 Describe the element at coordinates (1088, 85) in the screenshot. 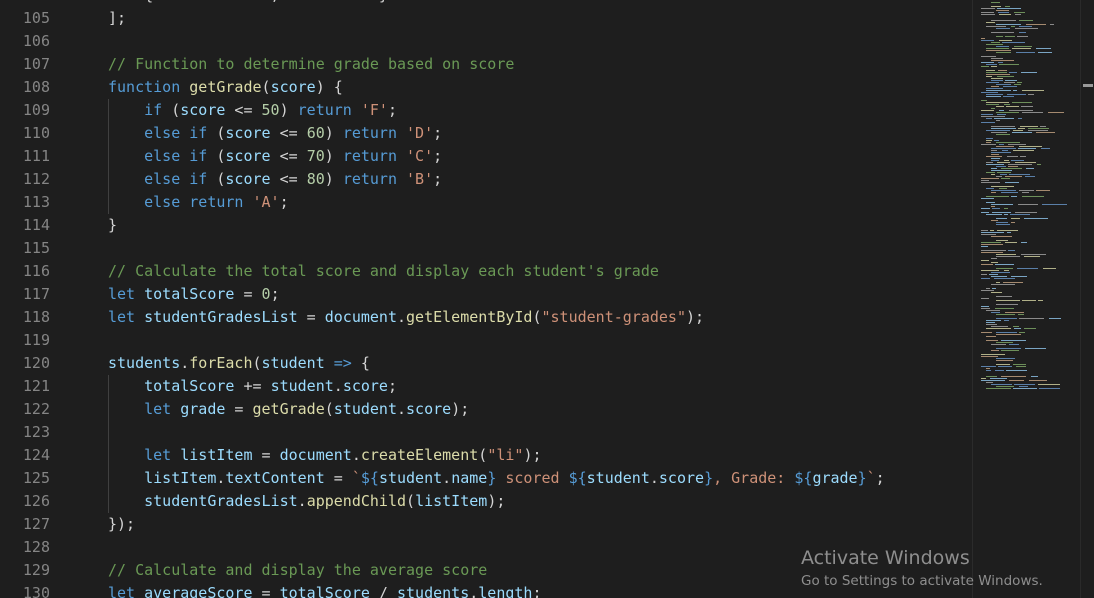

I see `scrollbar-thumb` at that location.